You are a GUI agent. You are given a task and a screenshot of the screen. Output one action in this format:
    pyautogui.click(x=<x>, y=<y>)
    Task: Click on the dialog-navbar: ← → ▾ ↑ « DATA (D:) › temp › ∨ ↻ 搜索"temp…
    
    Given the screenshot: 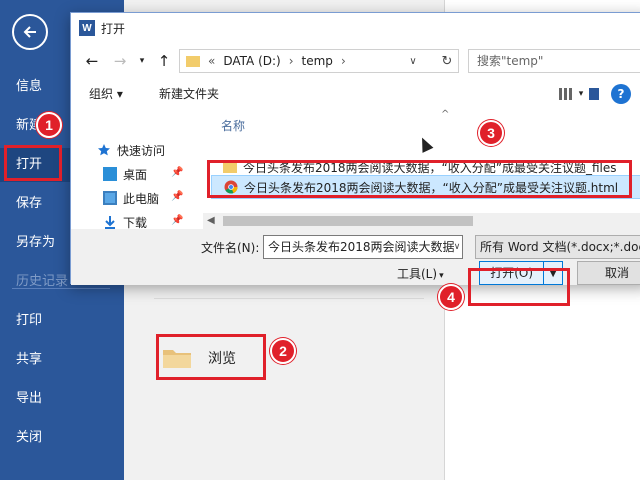 What is the action you would take?
    pyautogui.click(x=355, y=61)
    